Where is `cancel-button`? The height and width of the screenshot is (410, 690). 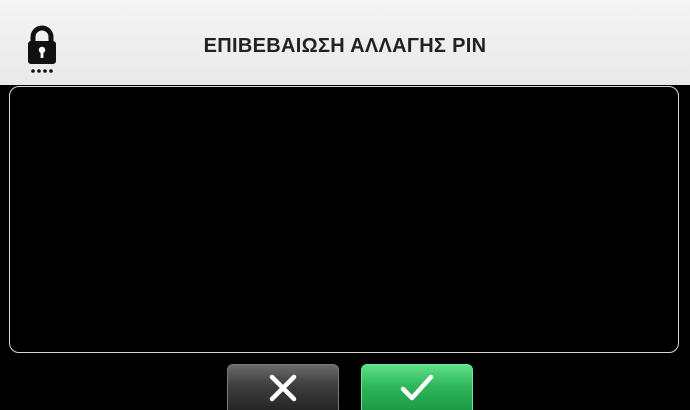
cancel-button is located at coordinates (283, 387).